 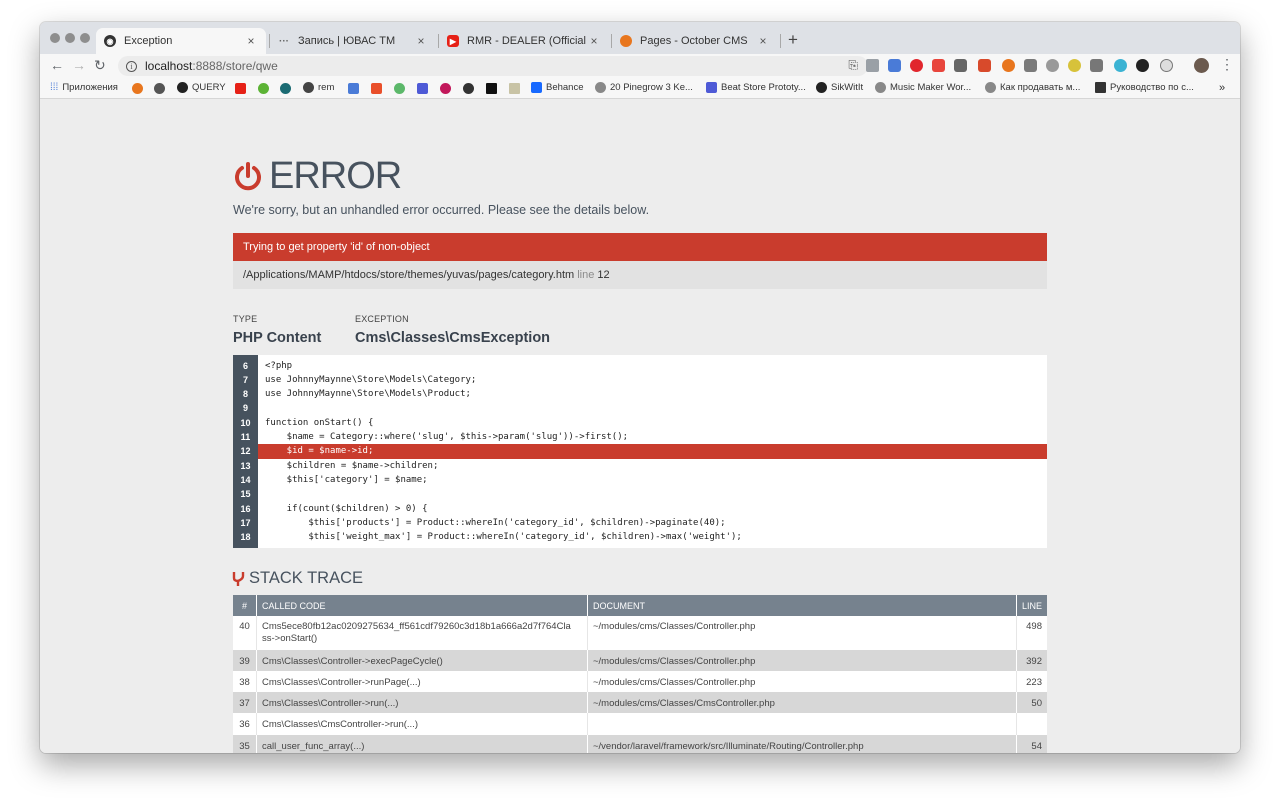 I want to click on github-bookmark-icon, so click(x=159, y=88).